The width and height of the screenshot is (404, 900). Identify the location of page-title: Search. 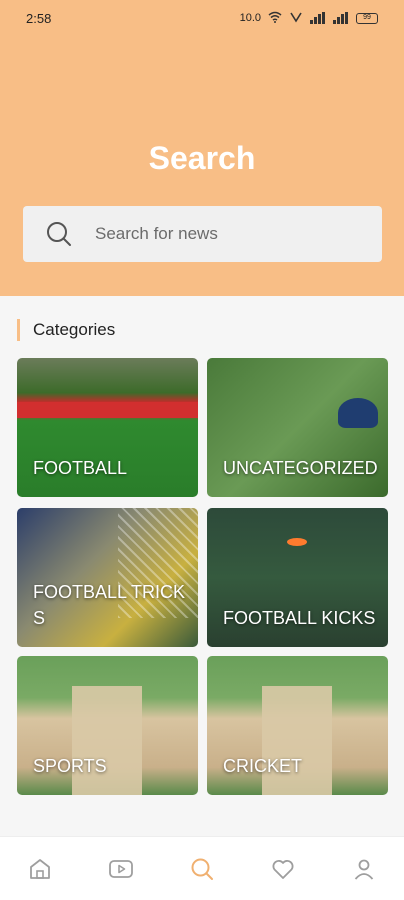
(202, 158).